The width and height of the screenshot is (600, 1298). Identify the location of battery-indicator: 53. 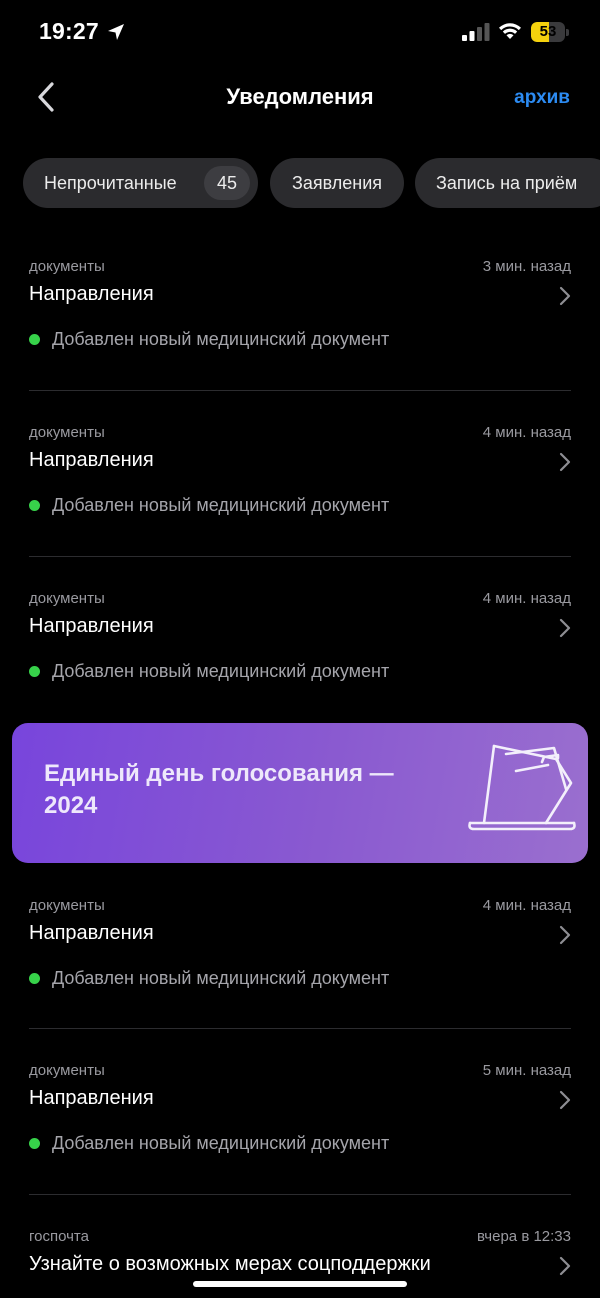
(550, 32).